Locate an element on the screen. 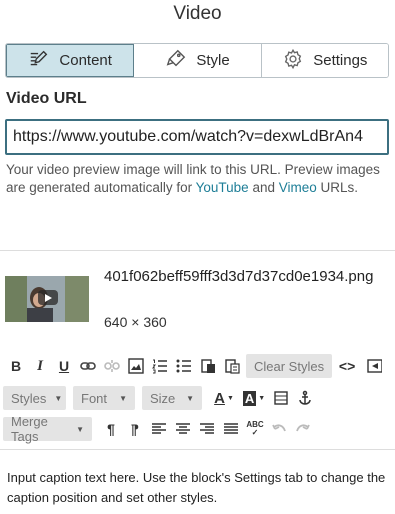  table-button is located at coordinates (281, 398).